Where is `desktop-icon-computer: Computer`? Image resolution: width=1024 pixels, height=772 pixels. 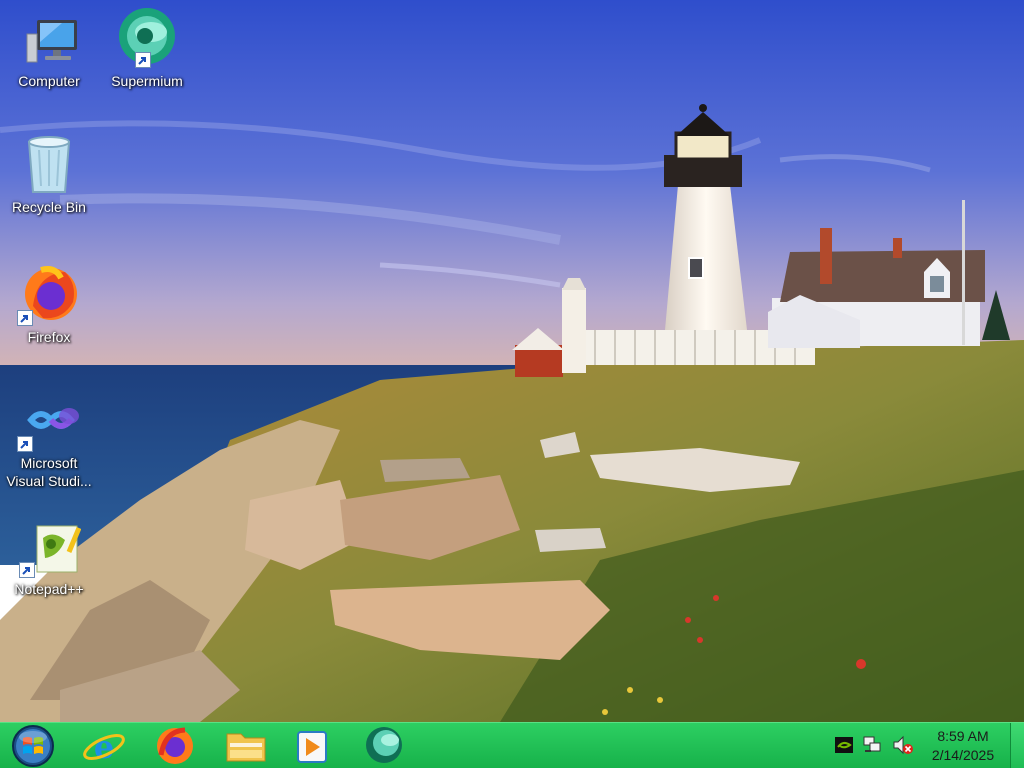
desktop-icon-computer: Computer is located at coordinates (49, 52).